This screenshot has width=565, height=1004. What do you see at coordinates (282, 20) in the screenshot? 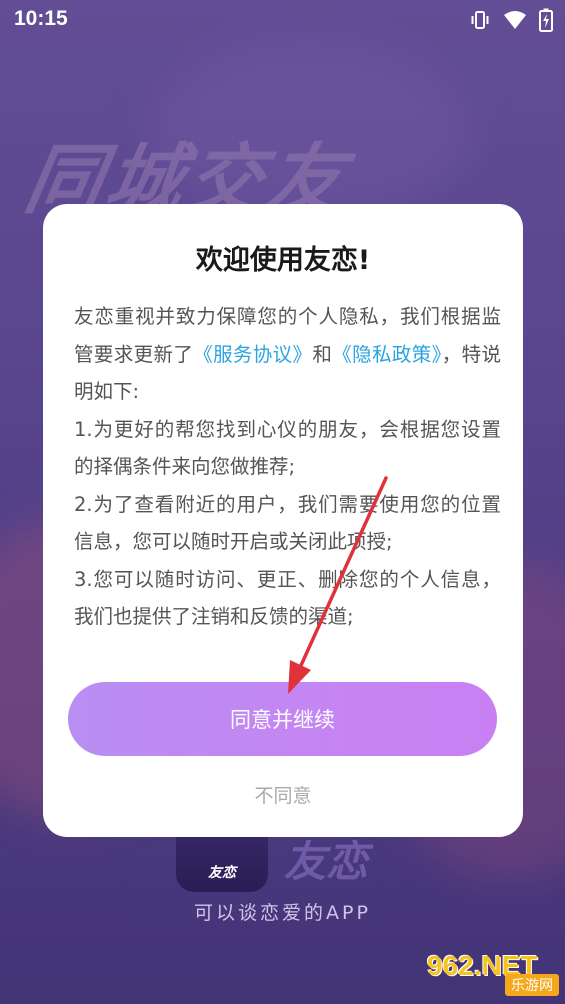
I see `status-bar: 10:15` at bounding box center [282, 20].